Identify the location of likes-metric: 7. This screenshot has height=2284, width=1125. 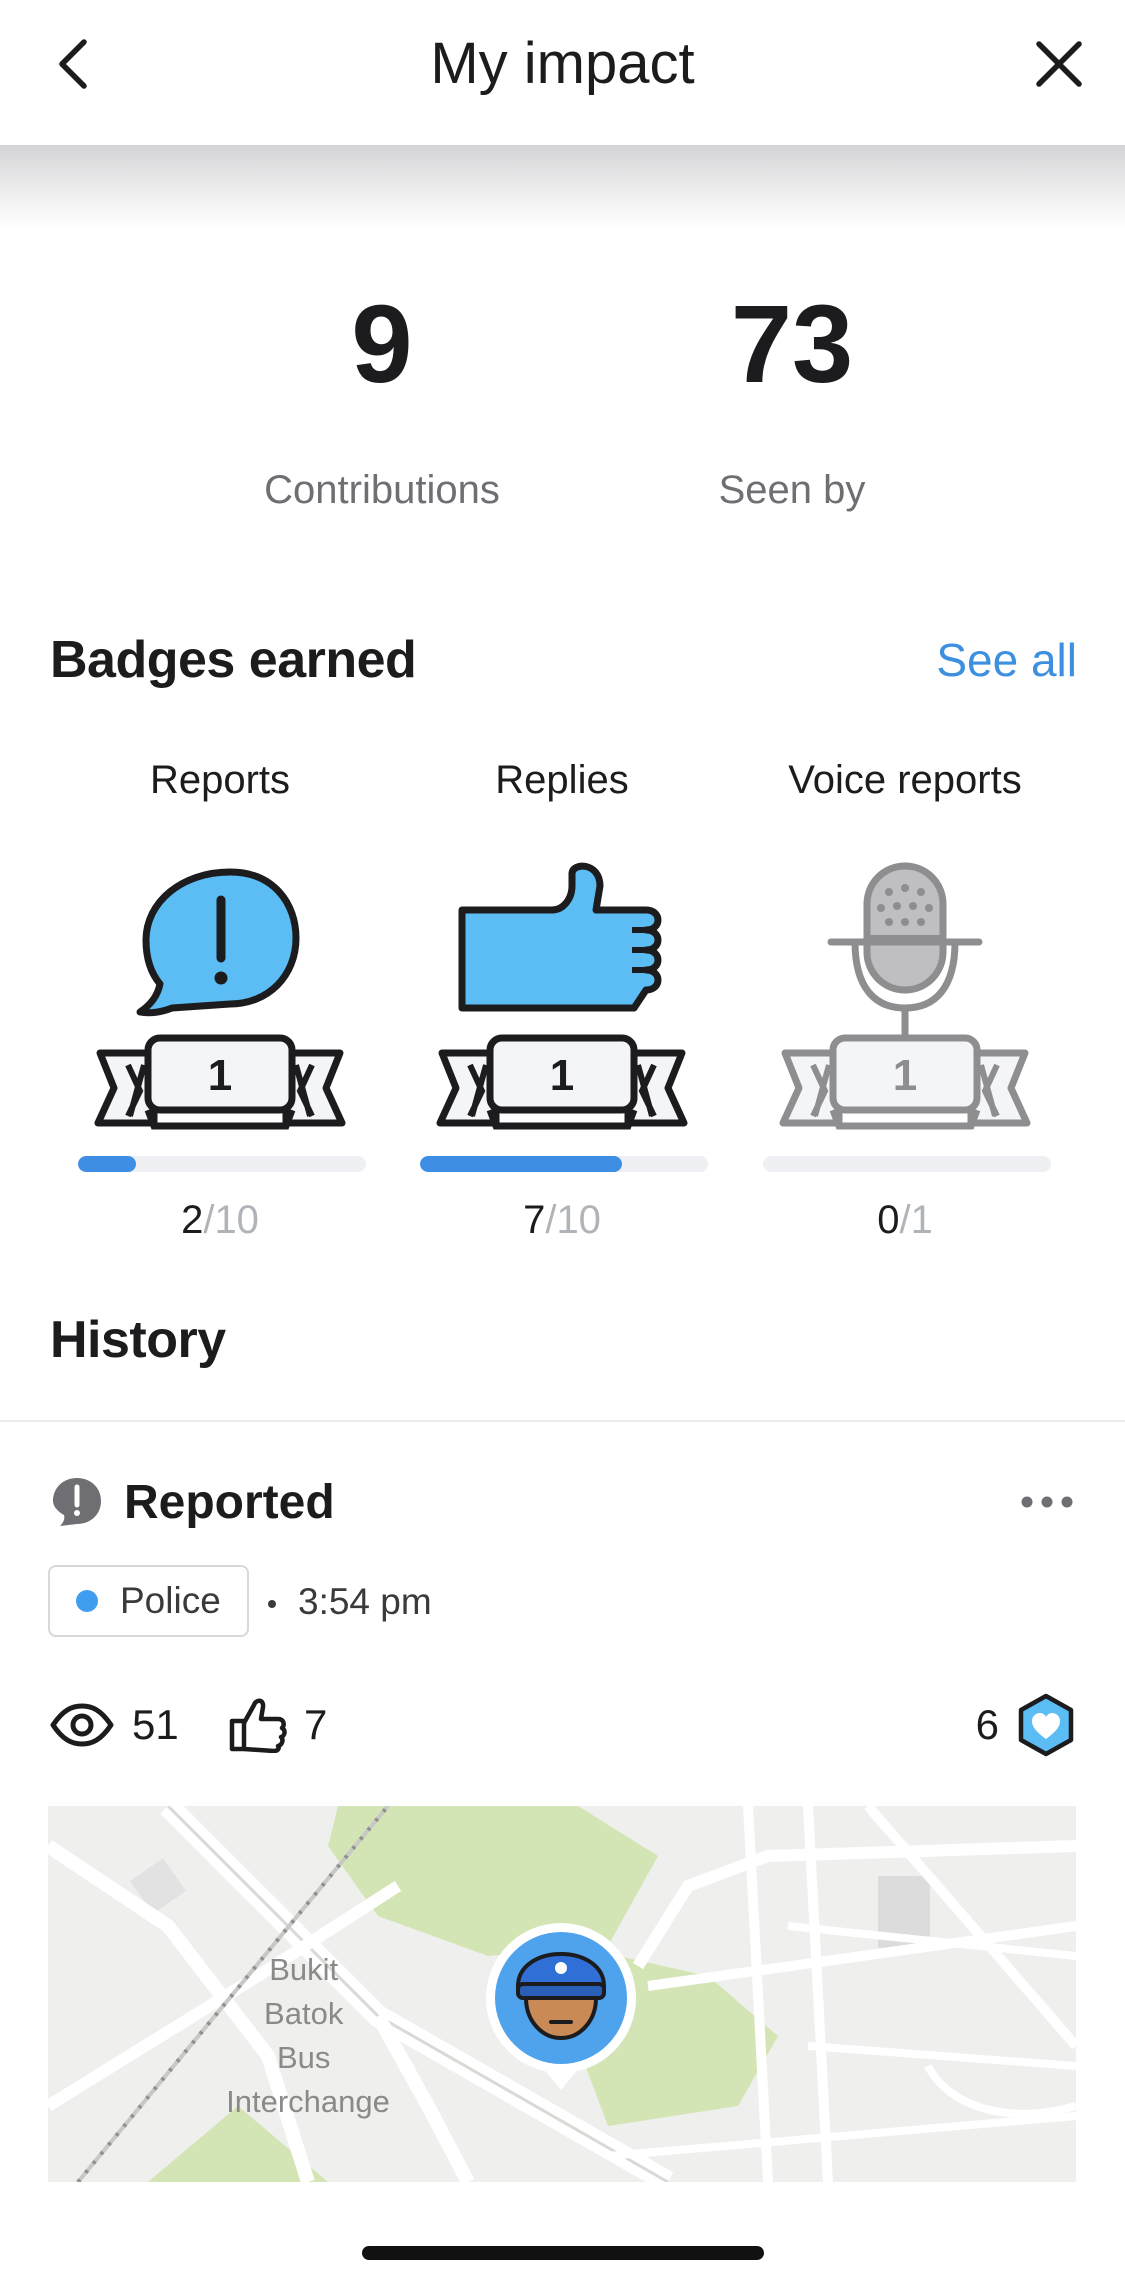
(277, 1725).